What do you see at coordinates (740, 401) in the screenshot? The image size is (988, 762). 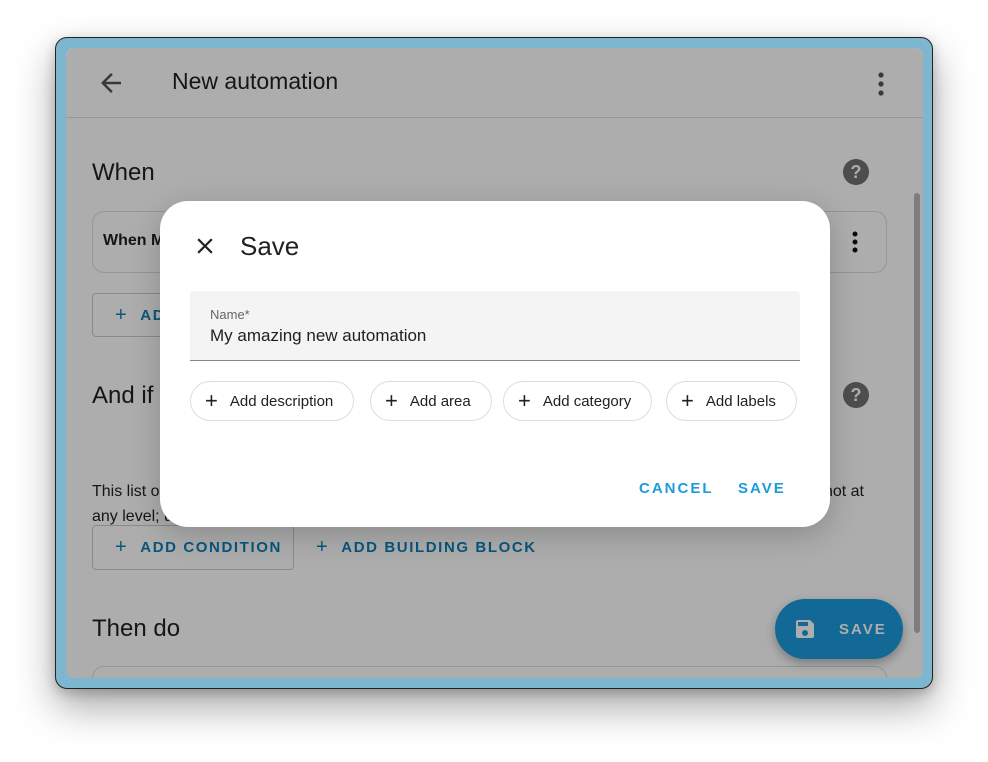 I see `chip-label: Add labels` at bounding box center [740, 401].